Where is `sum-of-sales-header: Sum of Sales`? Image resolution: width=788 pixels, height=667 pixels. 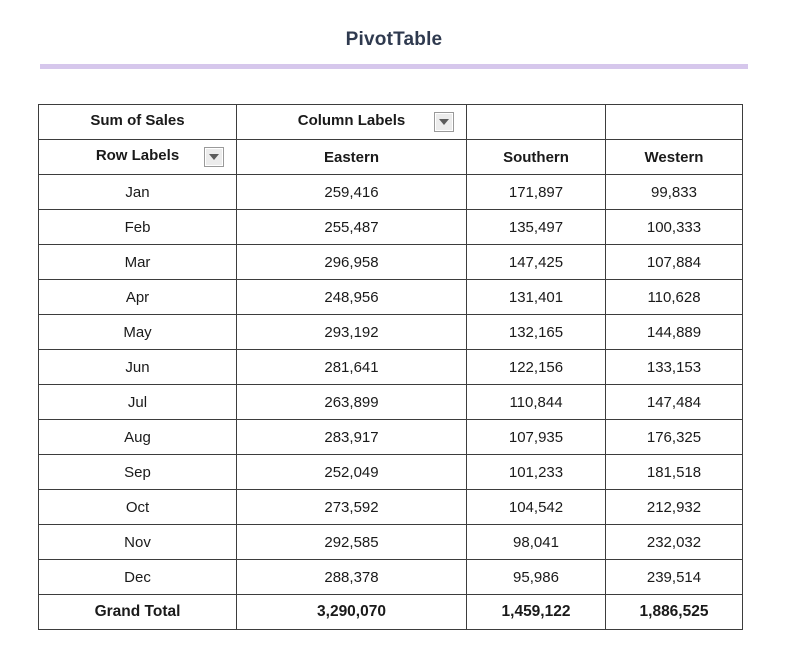
sum-of-sales-header: Sum of Sales is located at coordinates (137, 122).